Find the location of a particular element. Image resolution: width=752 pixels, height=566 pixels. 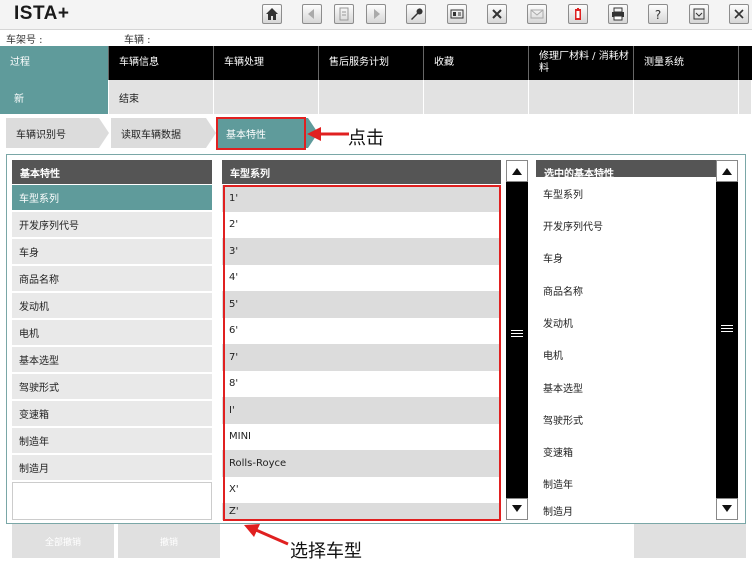

home-icon is located at coordinates (272, 14).